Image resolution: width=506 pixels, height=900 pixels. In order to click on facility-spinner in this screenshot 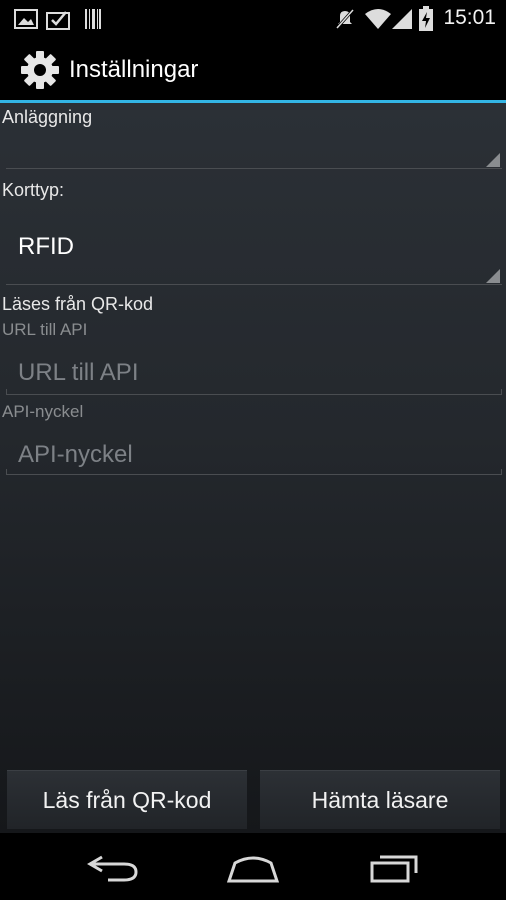, I will do `click(254, 151)`.